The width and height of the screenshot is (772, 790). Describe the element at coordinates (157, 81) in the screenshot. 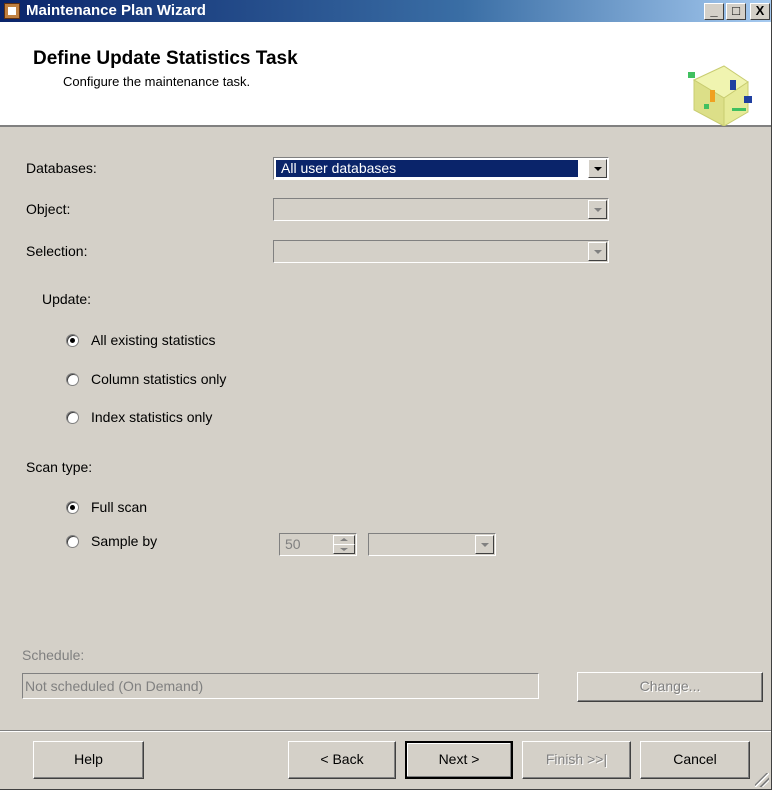

I see `page-subtitle: Configure the maintenance task.` at that location.